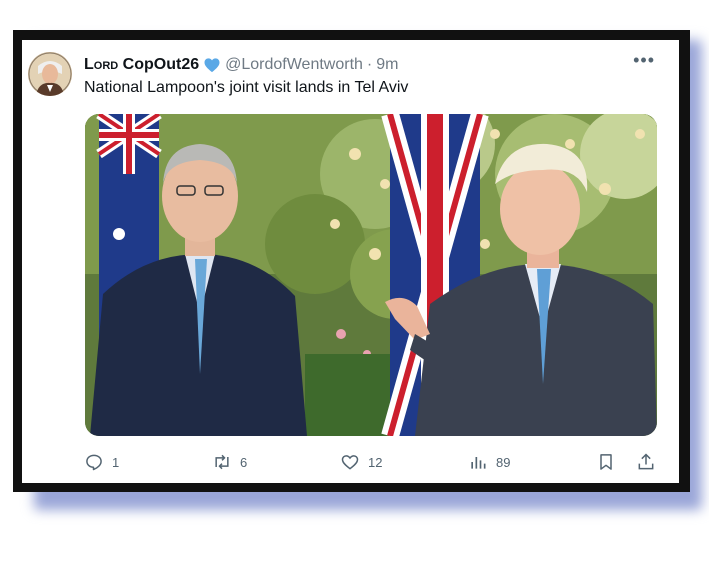 Image resolution: width=709 pixels, height=566 pixels. What do you see at coordinates (478, 463) in the screenshot?
I see `views-icon` at bounding box center [478, 463].